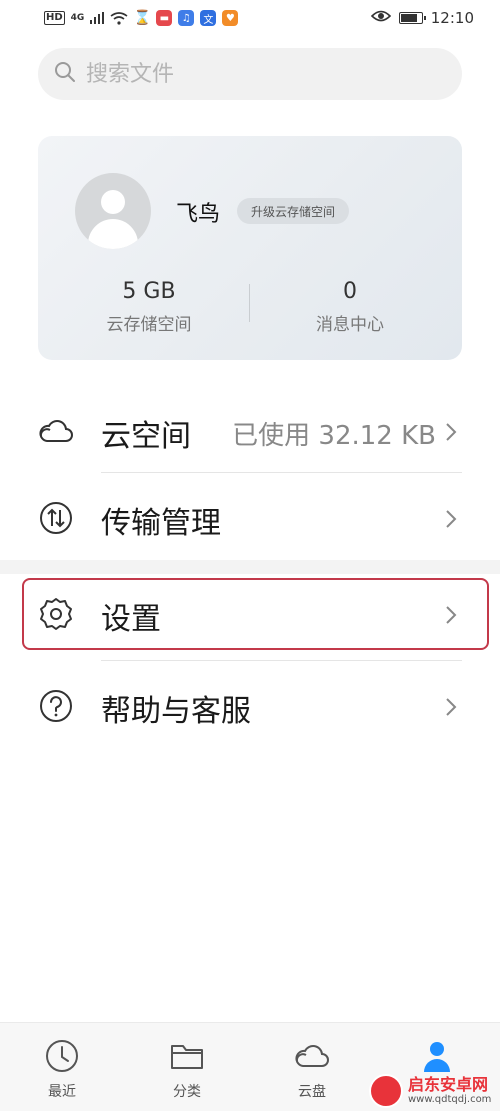 The image size is (500, 1111). I want to click on section-gap, so click(250, 567).